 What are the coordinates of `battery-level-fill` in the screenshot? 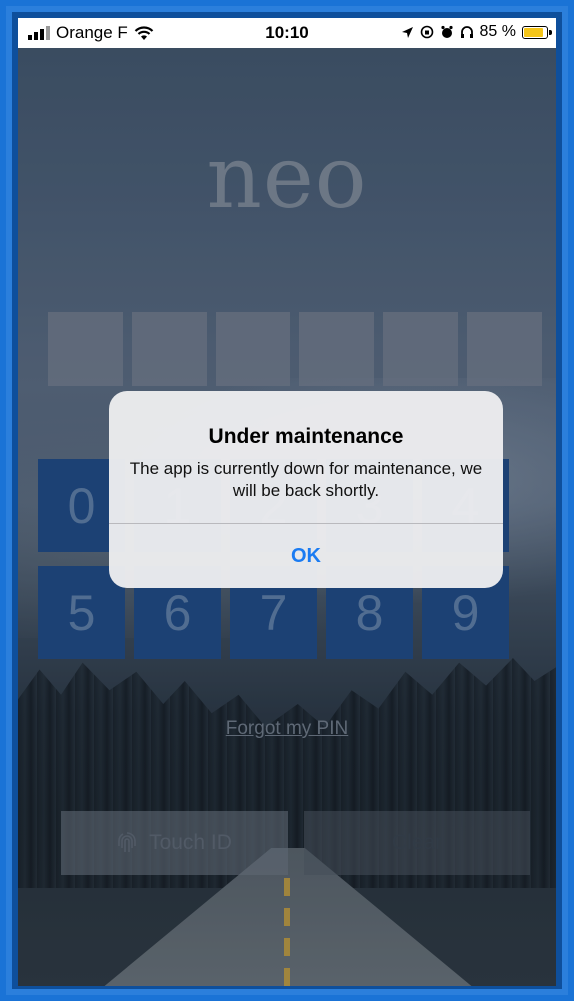 It's located at (533, 32).